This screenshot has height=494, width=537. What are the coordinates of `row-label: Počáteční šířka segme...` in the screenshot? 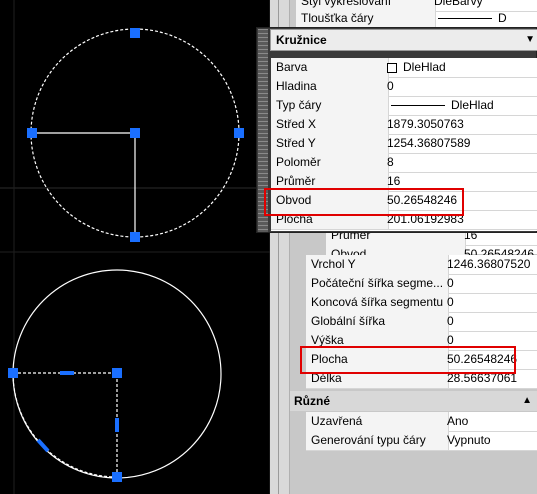 It's located at (377, 283).